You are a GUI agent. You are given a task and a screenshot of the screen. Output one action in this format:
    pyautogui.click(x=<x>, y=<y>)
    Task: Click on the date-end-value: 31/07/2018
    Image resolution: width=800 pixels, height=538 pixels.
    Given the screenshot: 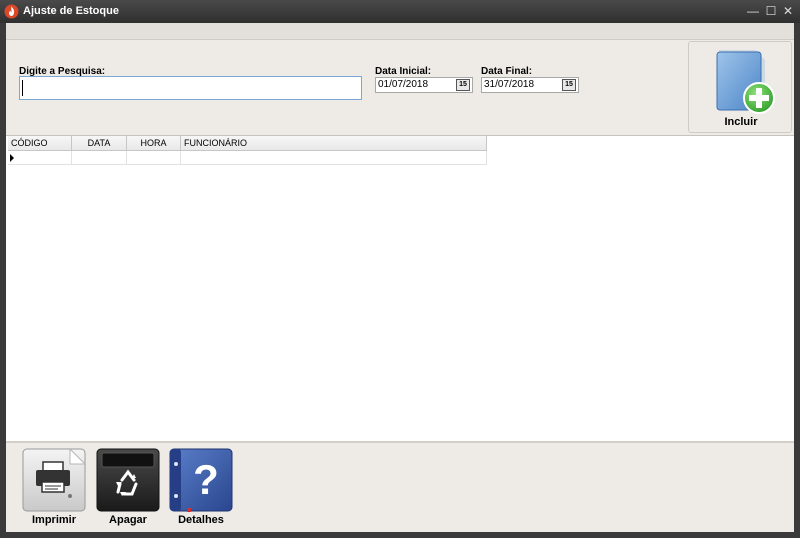 What is the action you would take?
    pyautogui.click(x=509, y=84)
    